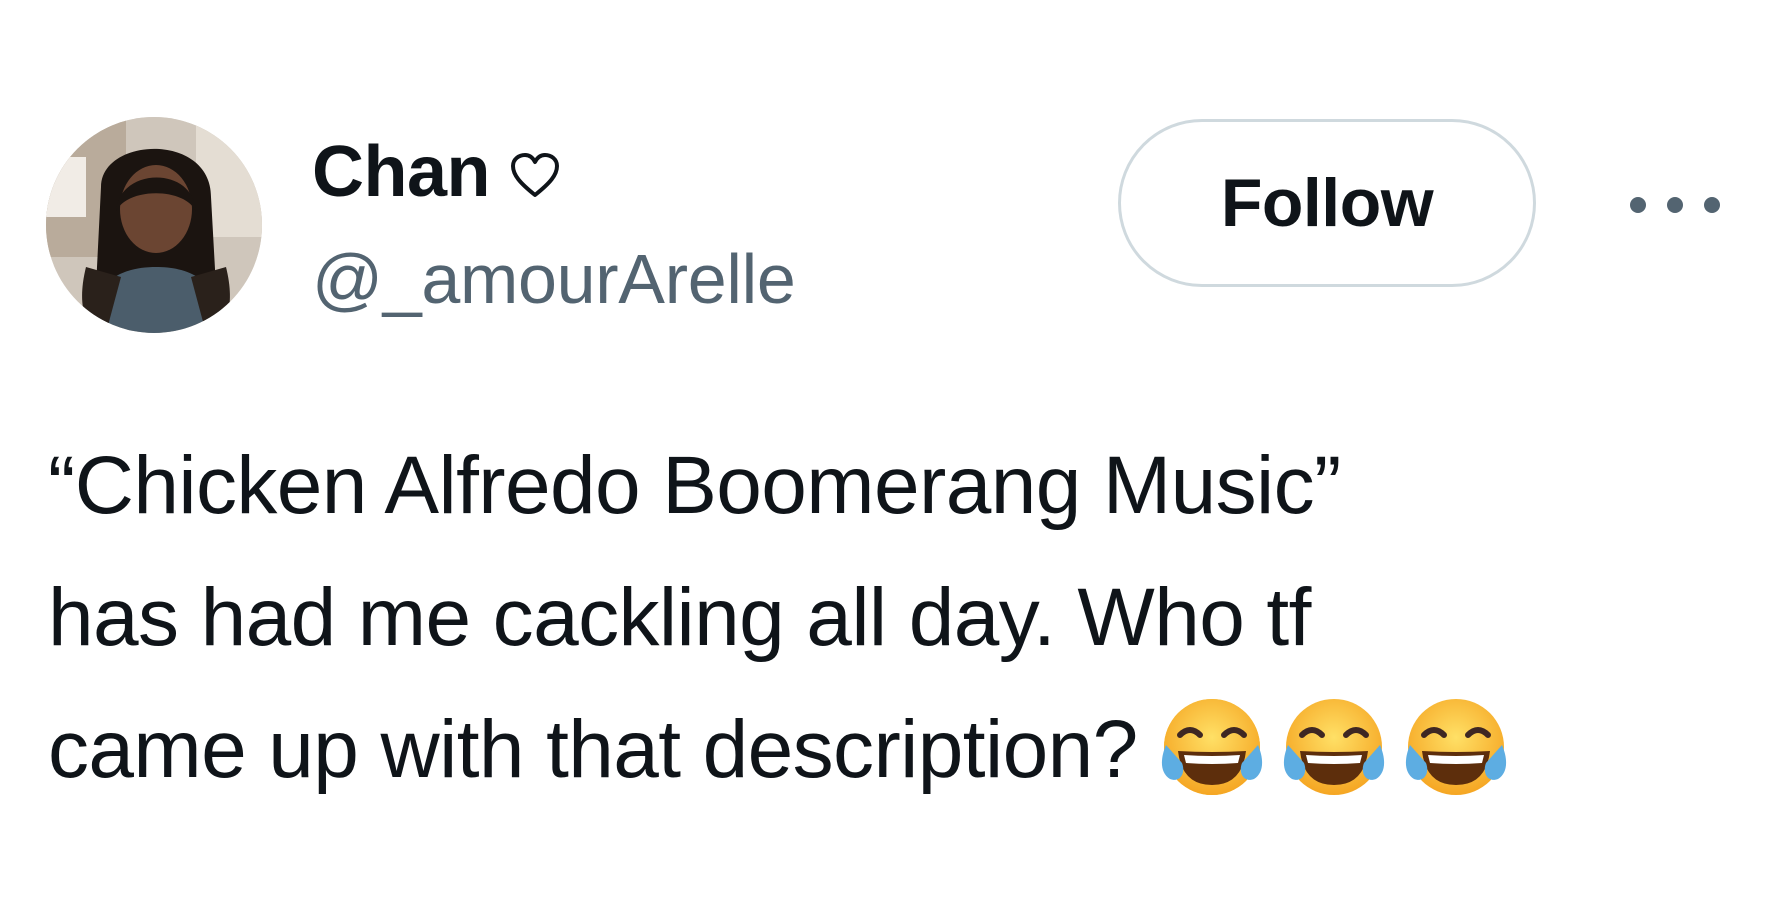 The height and width of the screenshot is (898, 1776). I want to click on emoji-group, so click(1339, 749).